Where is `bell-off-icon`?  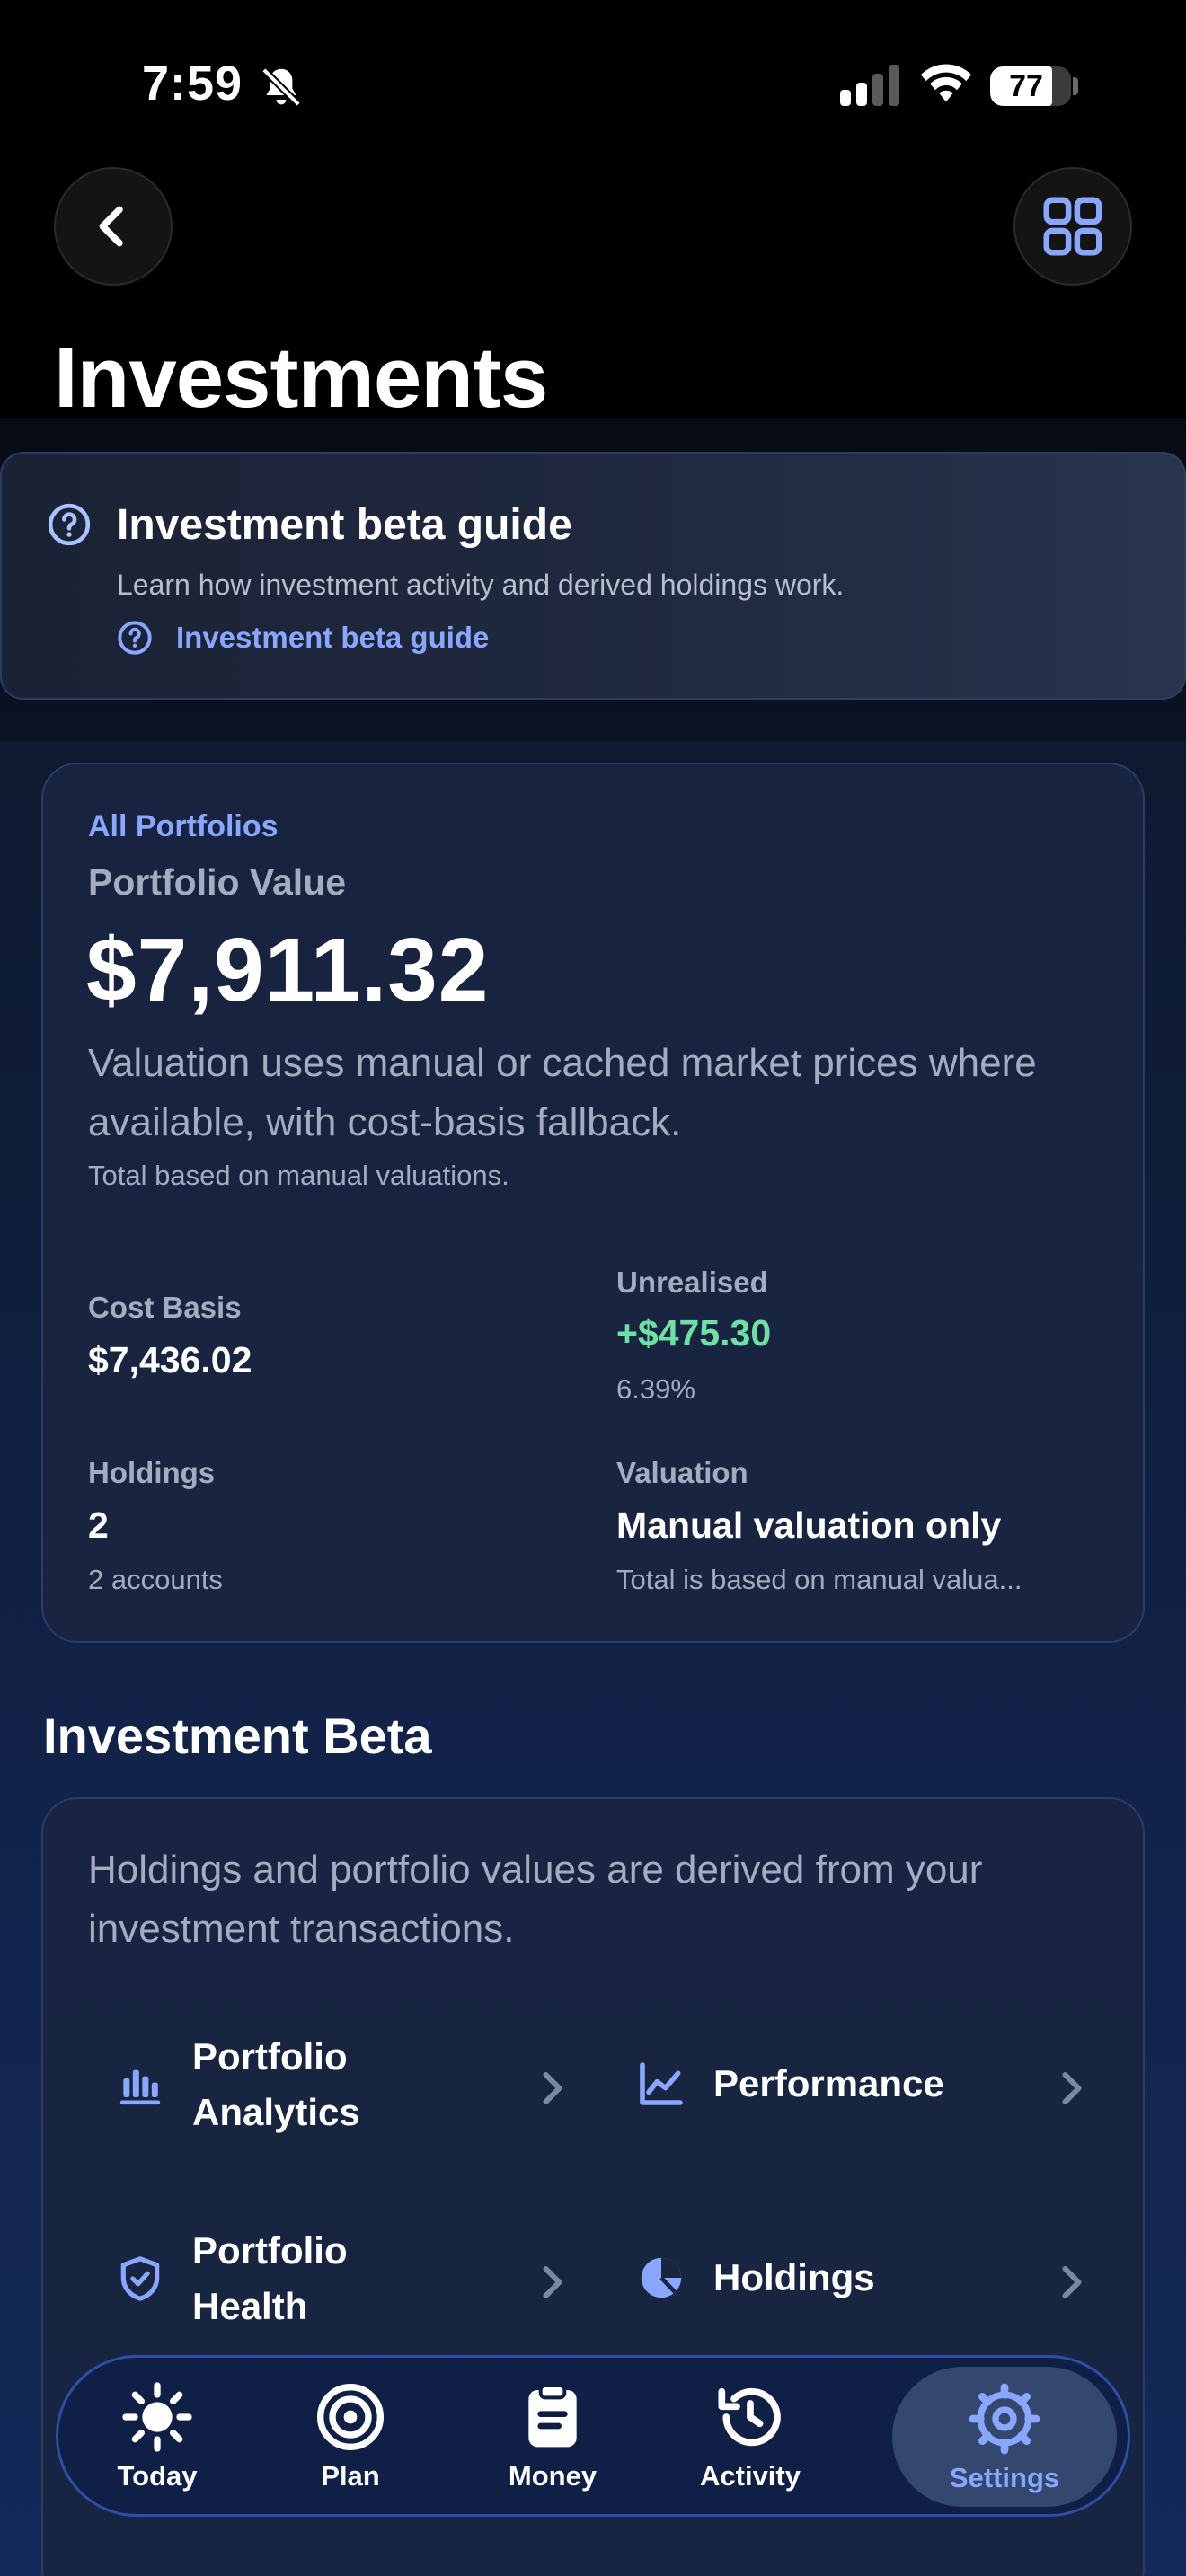 bell-off-icon is located at coordinates (281, 87).